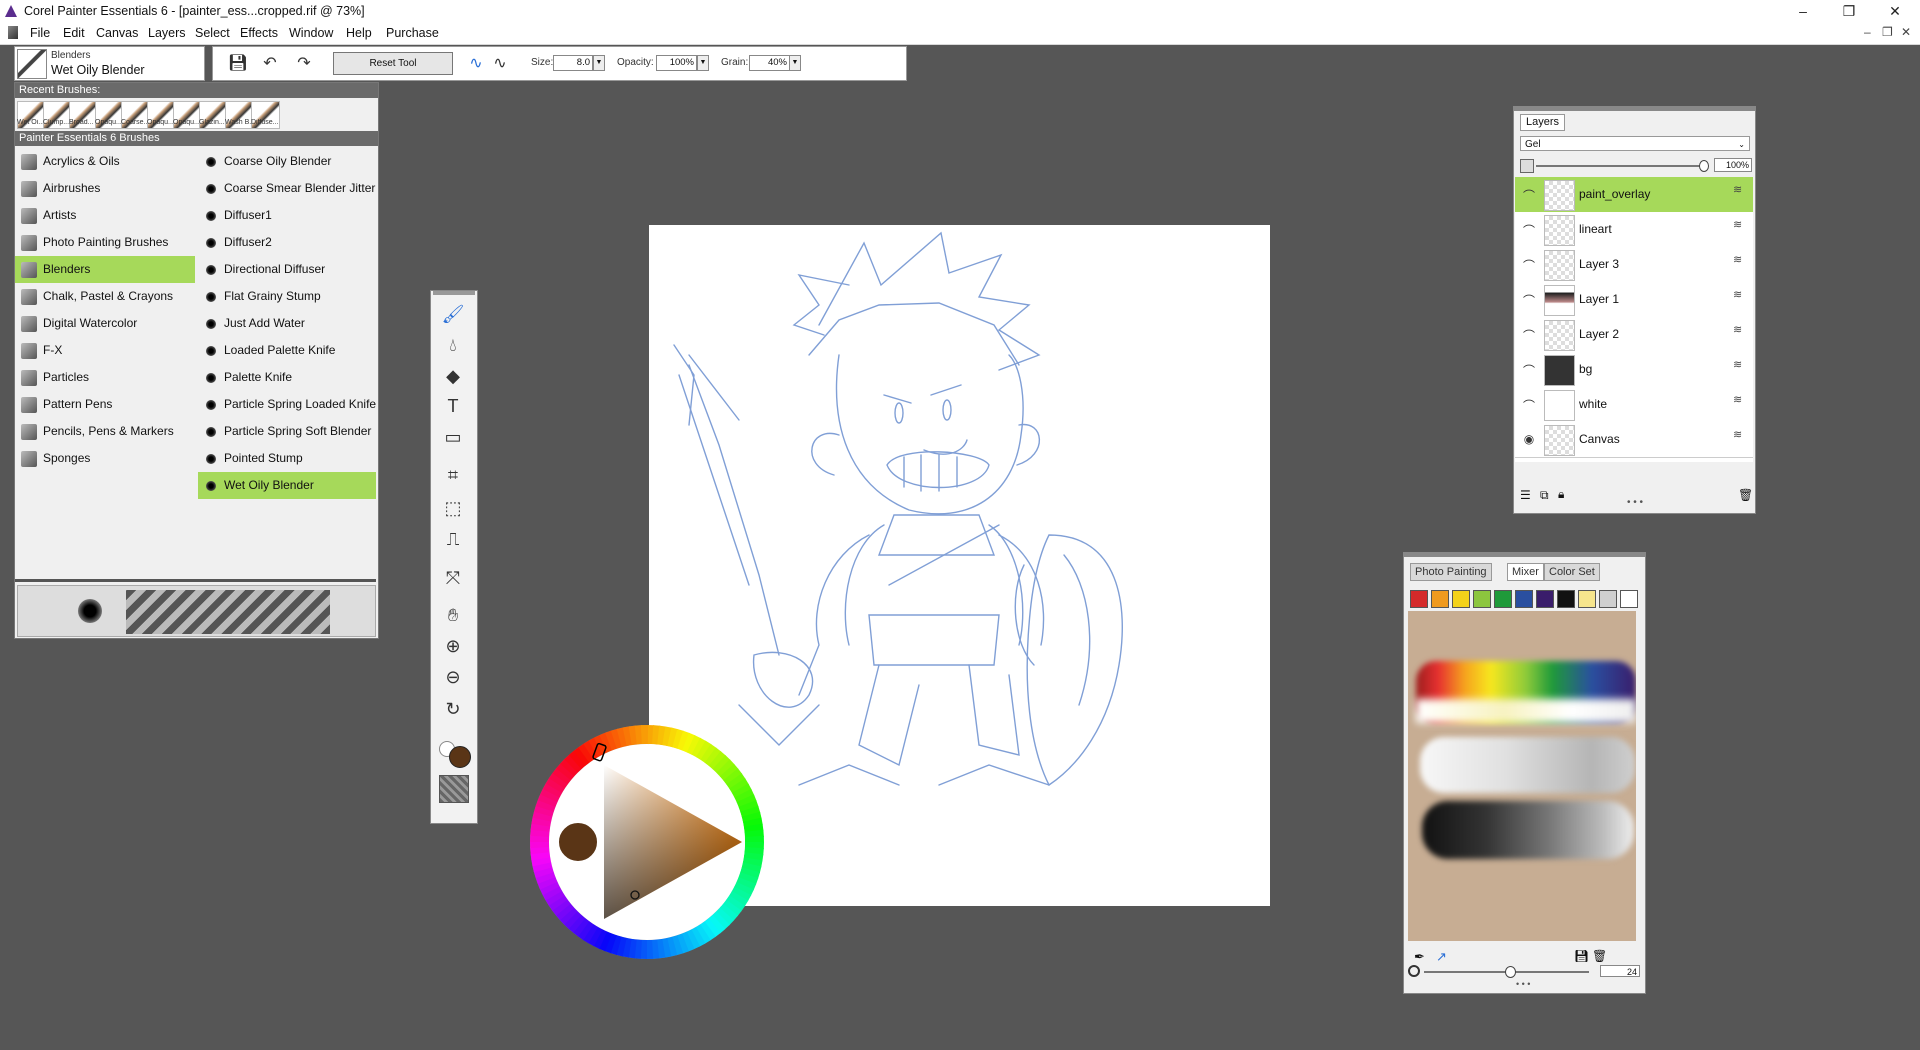 Image resolution: width=1920 pixels, height=1050 pixels. What do you see at coordinates (105, 161) in the screenshot?
I see `brush-category-item: Acrylics & Oils` at bounding box center [105, 161].